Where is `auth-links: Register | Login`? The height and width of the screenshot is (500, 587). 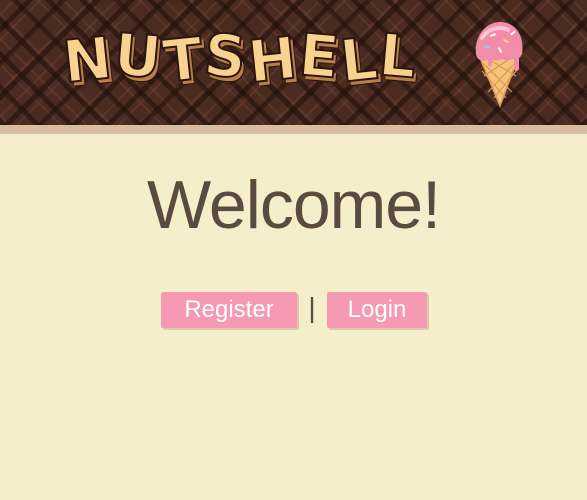
auth-links: Register | Login is located at coordinates (293, 311).